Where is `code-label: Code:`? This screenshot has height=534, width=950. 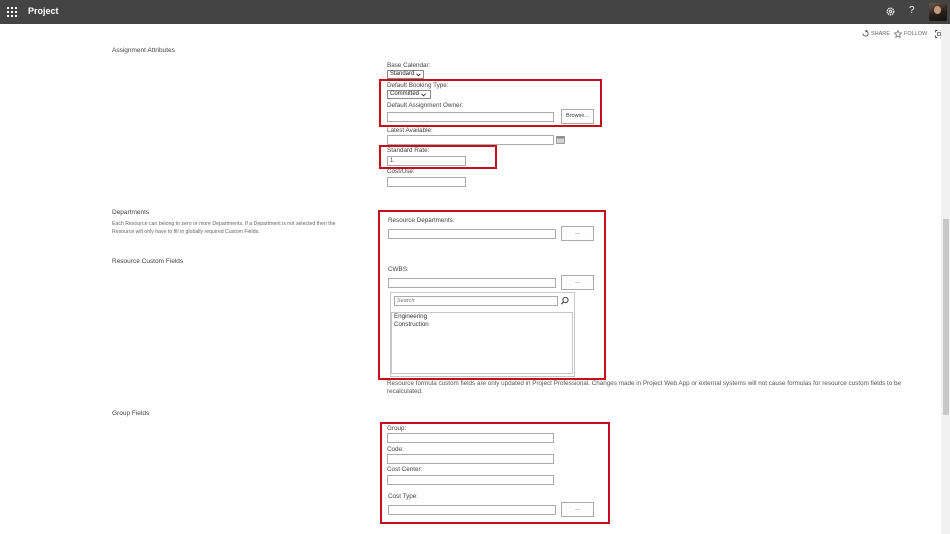
code-label: Code: is located at coordinates (395, 449).